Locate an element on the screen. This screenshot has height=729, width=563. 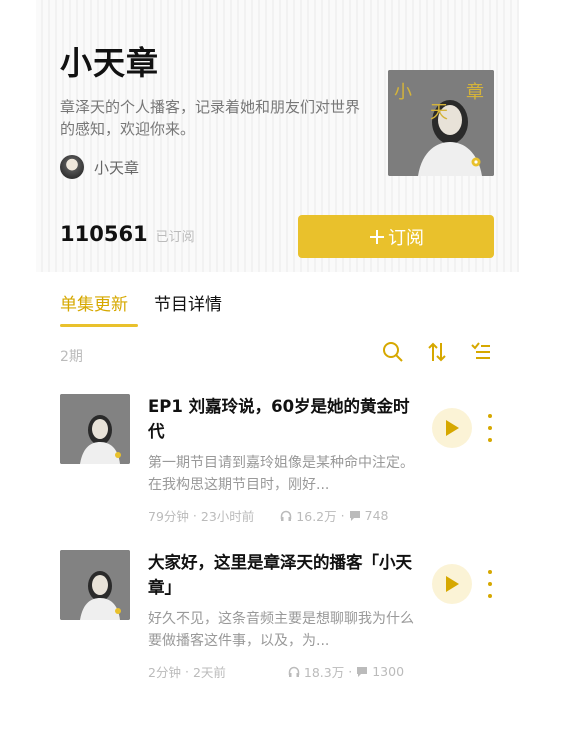
podcast-cover: 小 天 章 is located at coordinates (441, 123).